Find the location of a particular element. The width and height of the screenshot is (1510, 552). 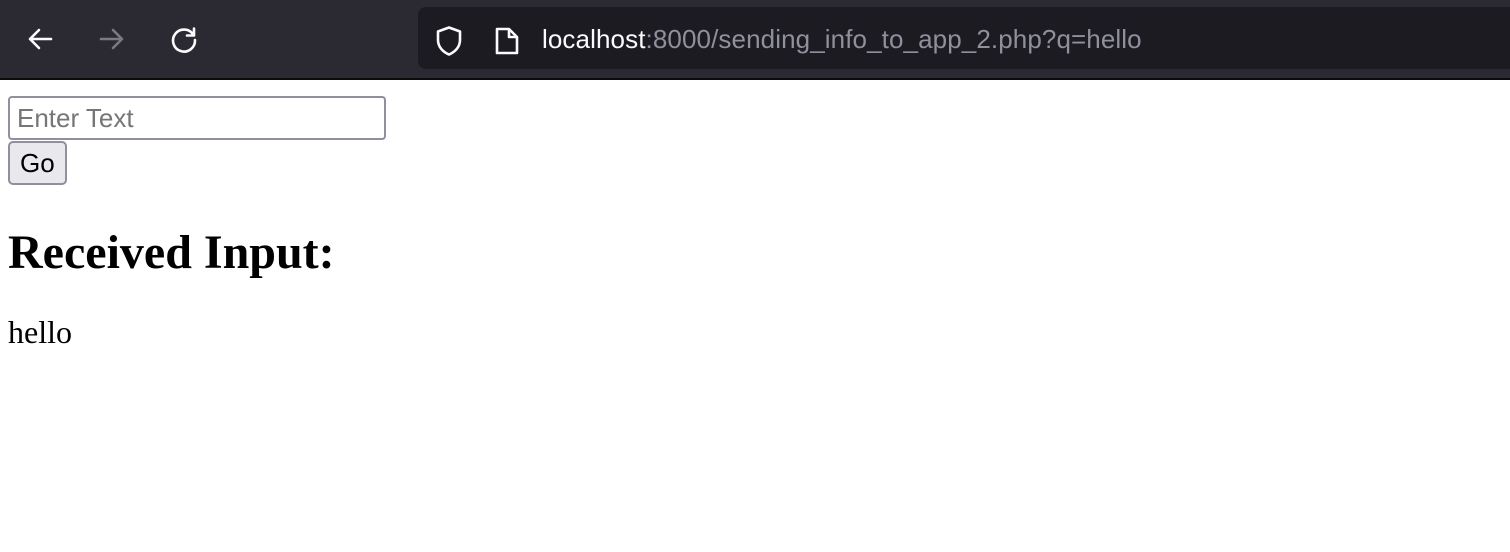

reload-icon is located at coordinates (184, 39).